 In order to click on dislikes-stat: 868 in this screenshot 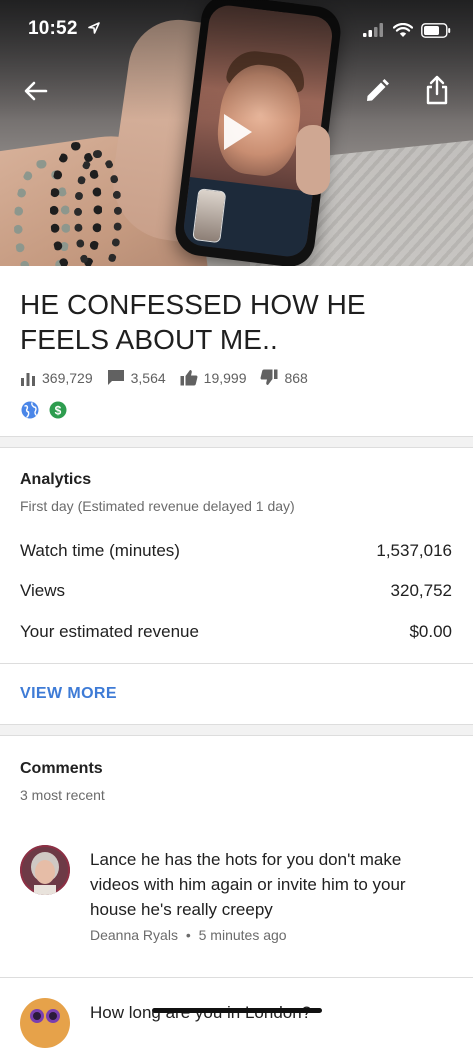, I will do `click(284, 377)`.